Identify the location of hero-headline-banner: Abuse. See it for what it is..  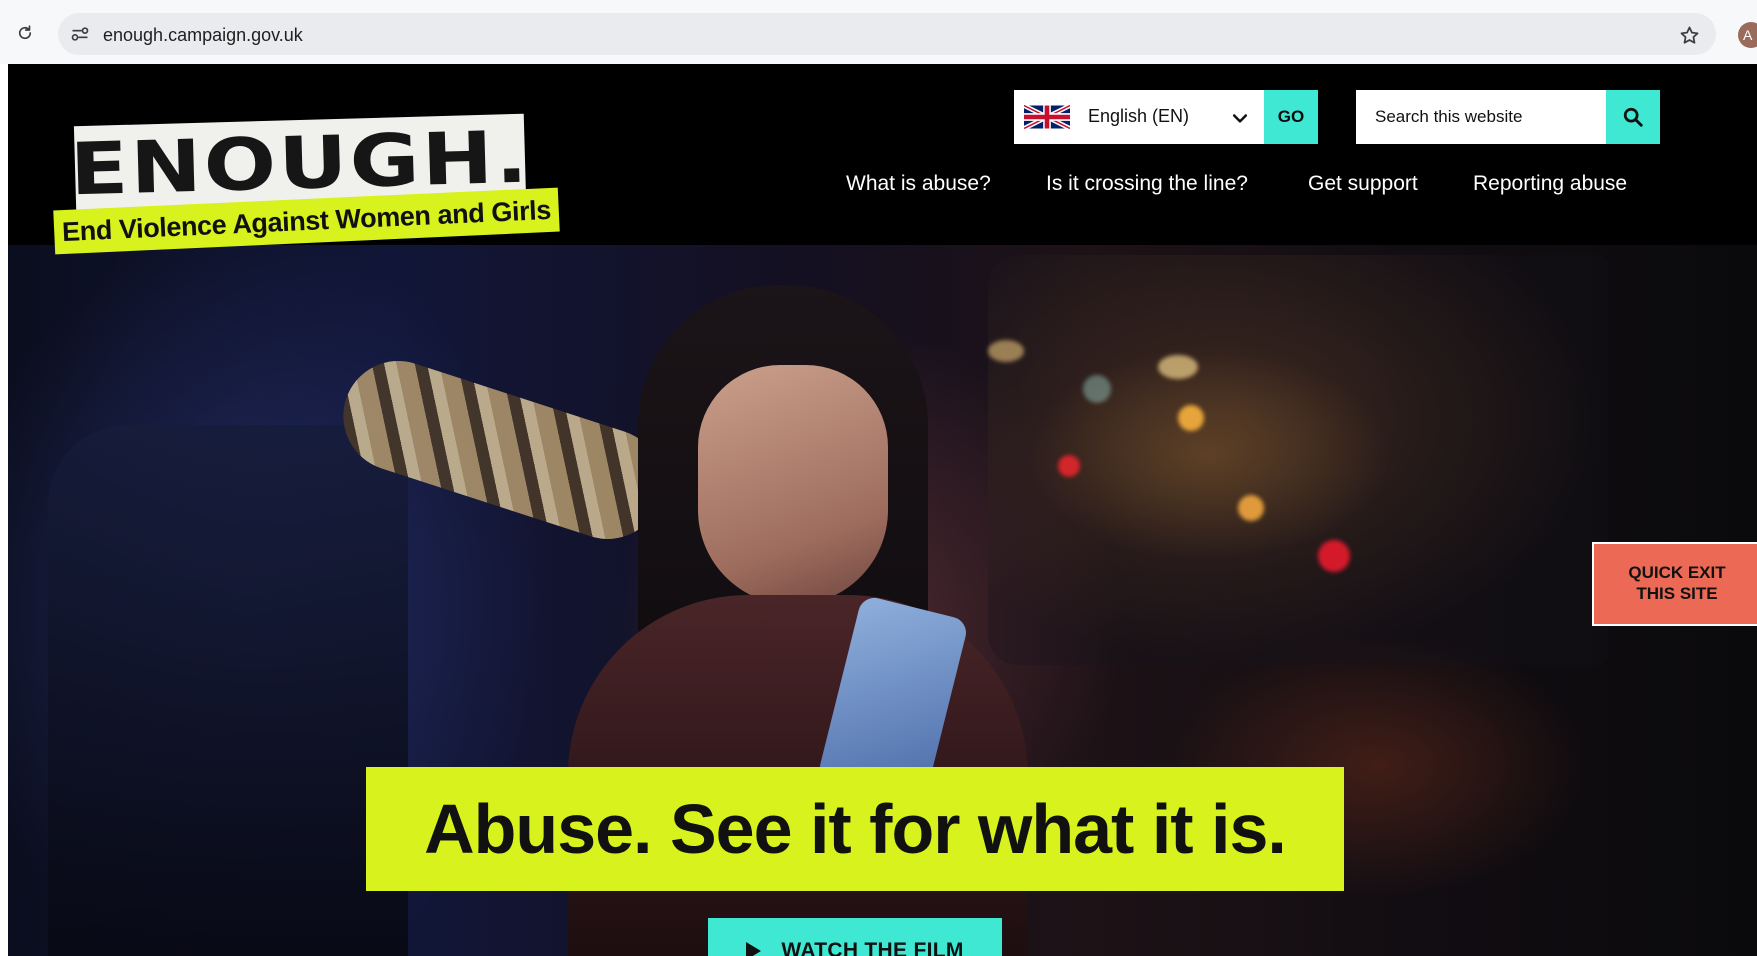
(855, 829).